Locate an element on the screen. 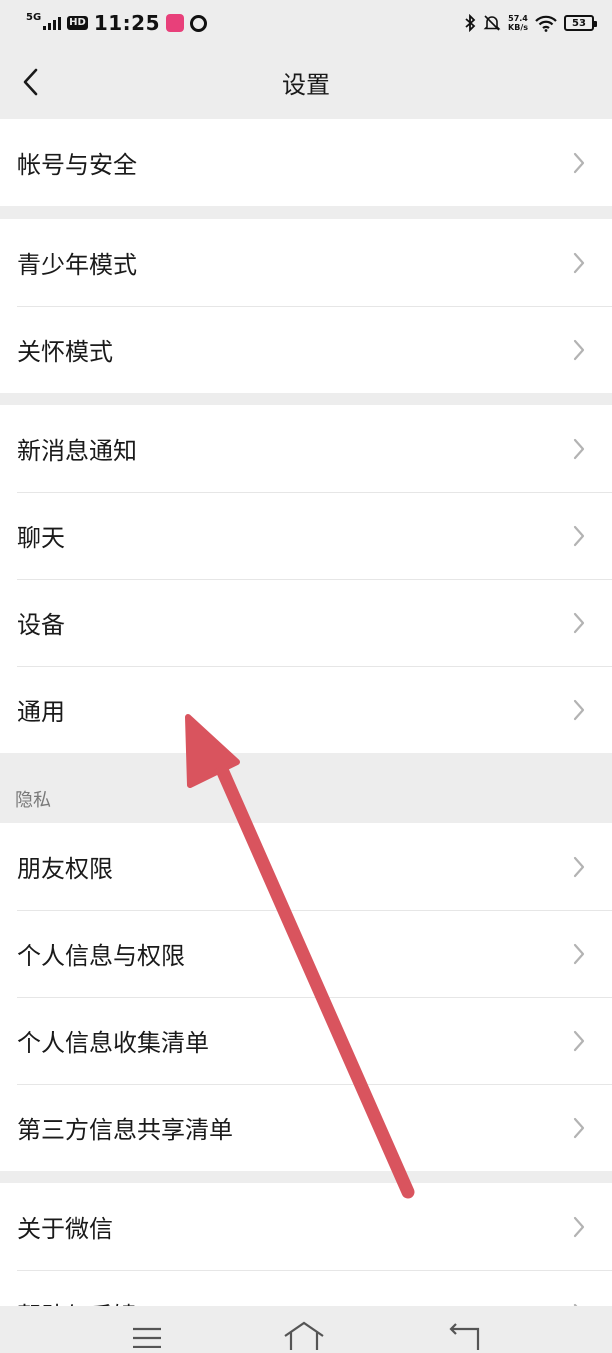 This screenshot has height=1353, width=612. settings-item-label: 设备 is located at coordinates (41, 625).